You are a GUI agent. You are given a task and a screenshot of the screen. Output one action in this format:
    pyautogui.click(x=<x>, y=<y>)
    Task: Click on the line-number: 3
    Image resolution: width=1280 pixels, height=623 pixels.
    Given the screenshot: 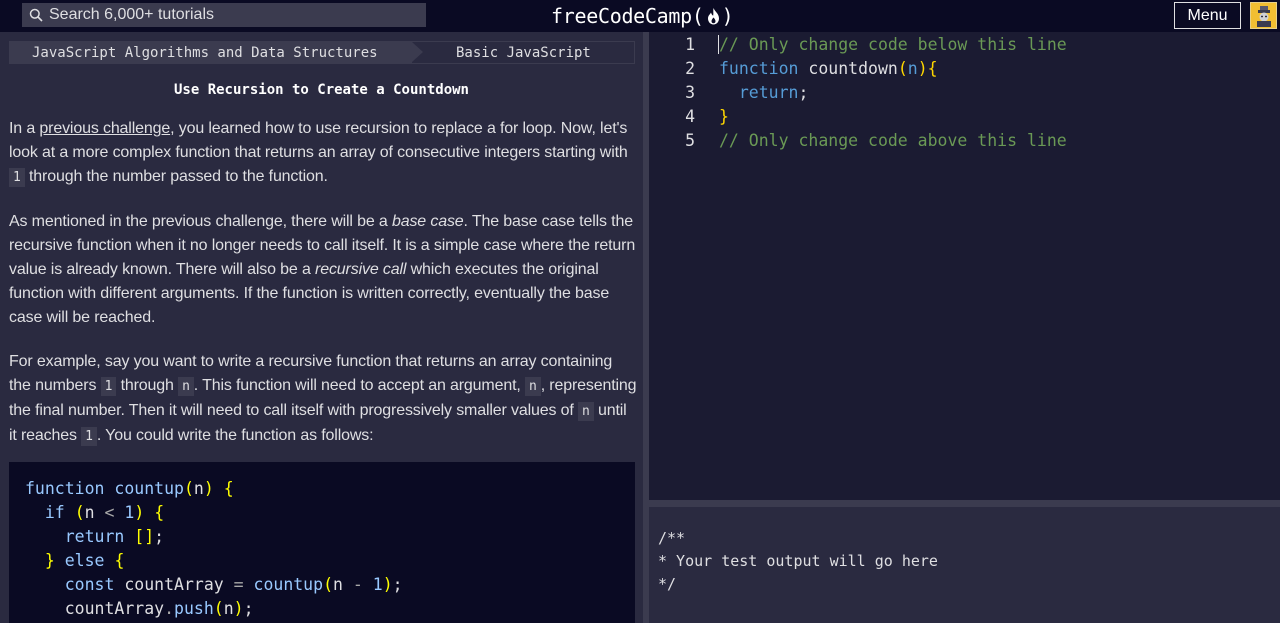 What is the action you would take?
    pyautogui.click(x=690, y=92)
    